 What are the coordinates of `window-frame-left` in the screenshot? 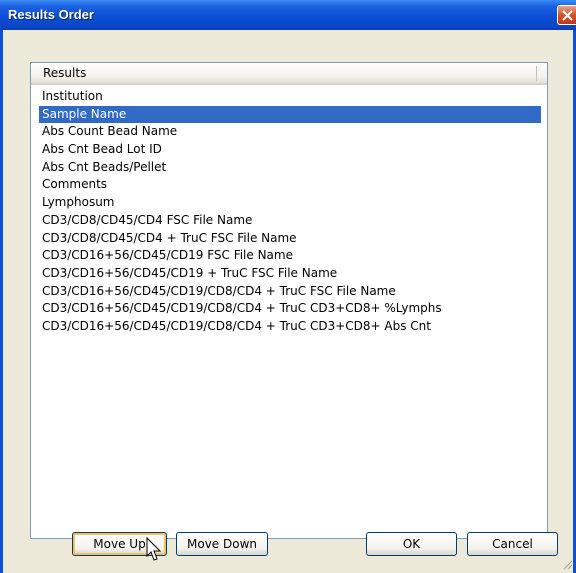 It's located at (1, 301).